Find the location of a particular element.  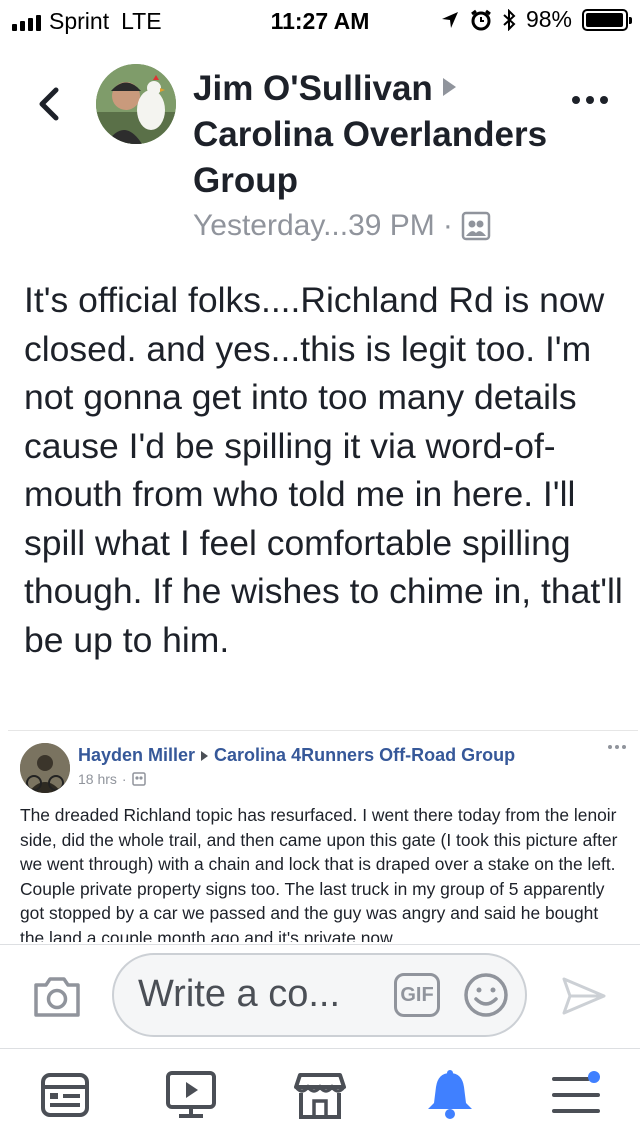

comment-input: Write a co... GIF is located at coordinates (319, 995).